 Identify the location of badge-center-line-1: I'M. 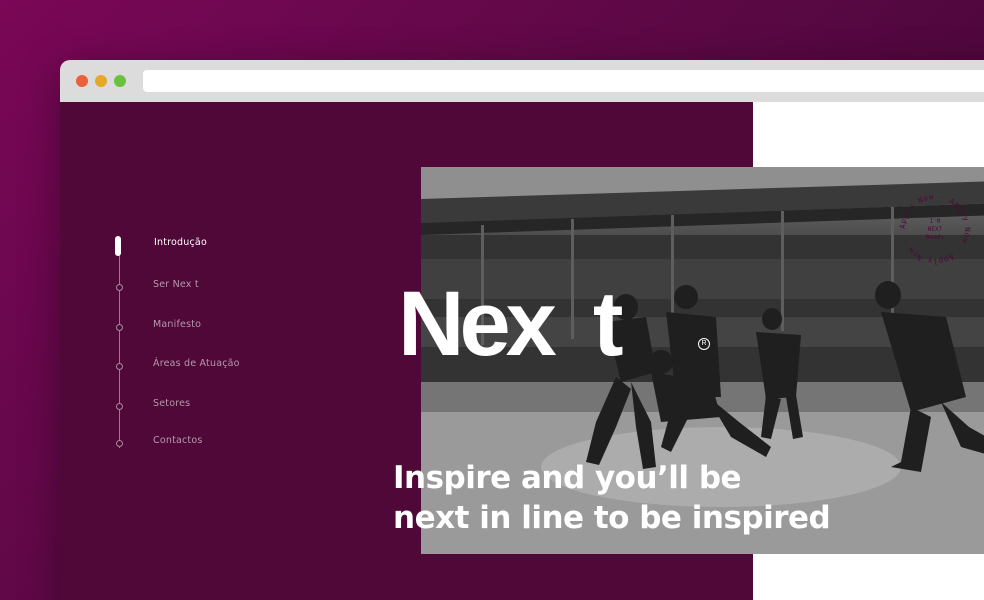
(935, 221).